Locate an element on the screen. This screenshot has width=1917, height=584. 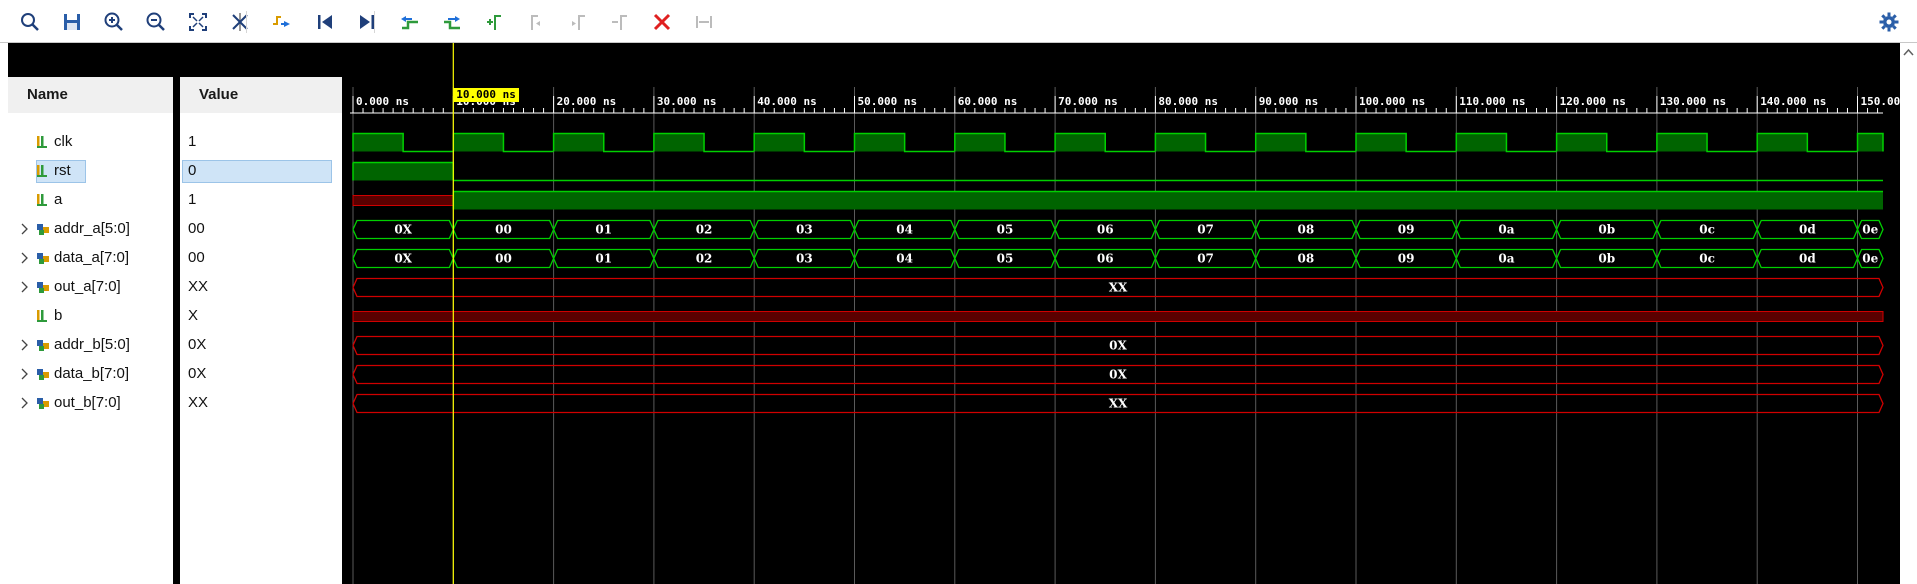
value-column: 1 0 1 00 00 XX X 0X 0X XX is located at coordinates (261, 348).